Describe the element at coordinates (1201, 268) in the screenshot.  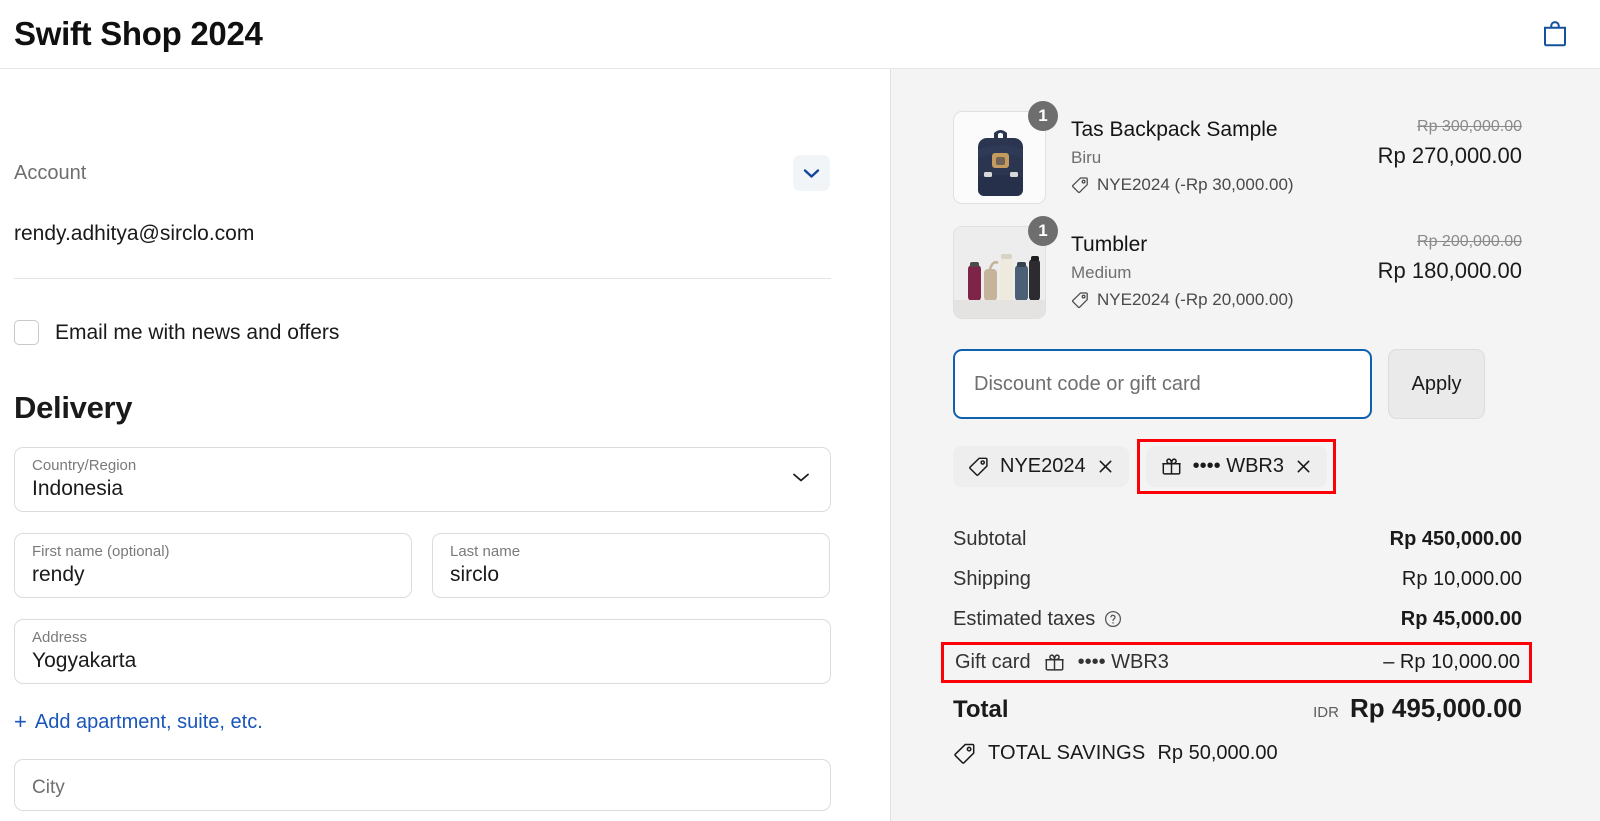
I see `product-info: Tumbler Medium NYE2024 (-Rp 20,000.00)` at that location.